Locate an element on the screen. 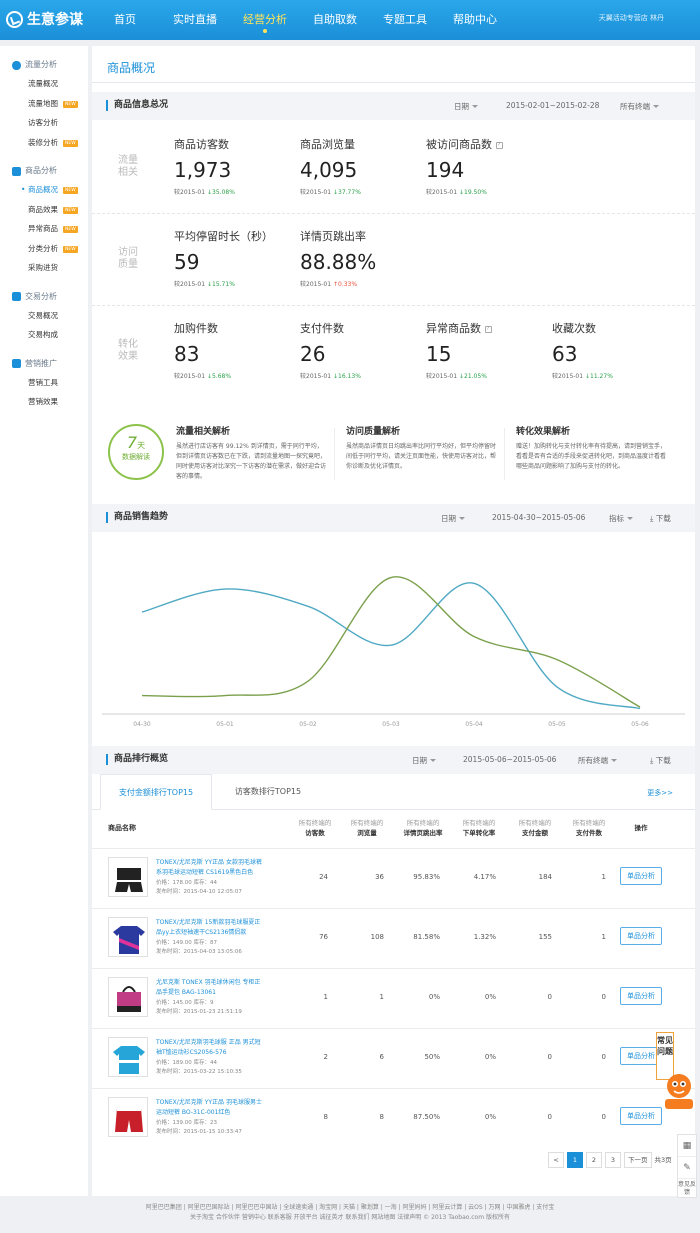 The width and height of the screenshot is (700, 1233). sidebar-item: 采购进货 is located at coordinates (44, 268).